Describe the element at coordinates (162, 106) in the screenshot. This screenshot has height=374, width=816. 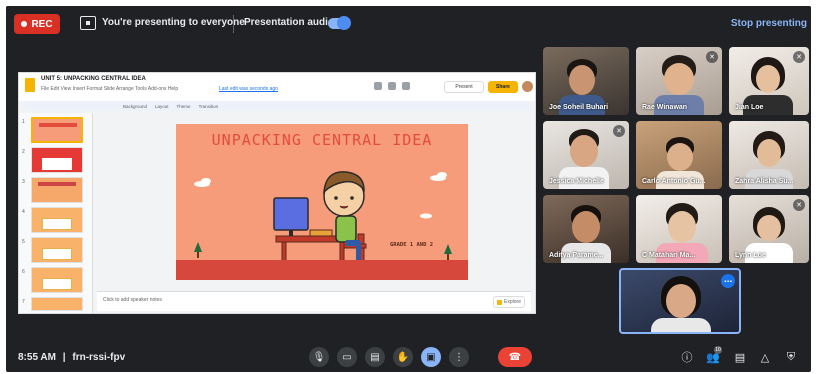
I see `toolbar-layout: Layout` at that location.